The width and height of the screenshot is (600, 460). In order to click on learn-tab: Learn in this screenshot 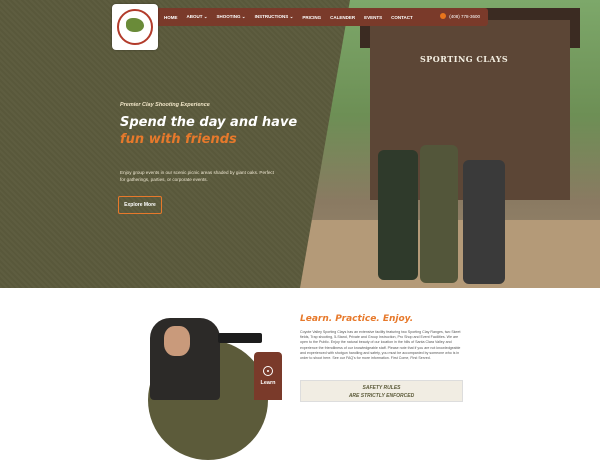, I will do `click(268, 376)`.